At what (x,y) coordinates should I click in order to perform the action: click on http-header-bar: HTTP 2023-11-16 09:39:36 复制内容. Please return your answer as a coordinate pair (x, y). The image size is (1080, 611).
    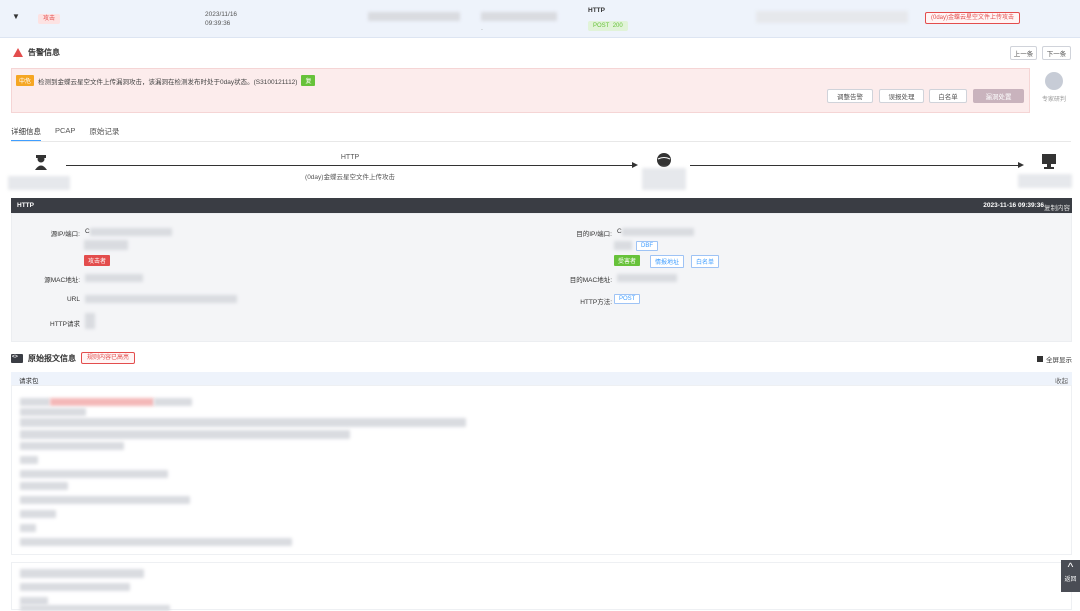
    Looking at the image, I should click on (541, 205).